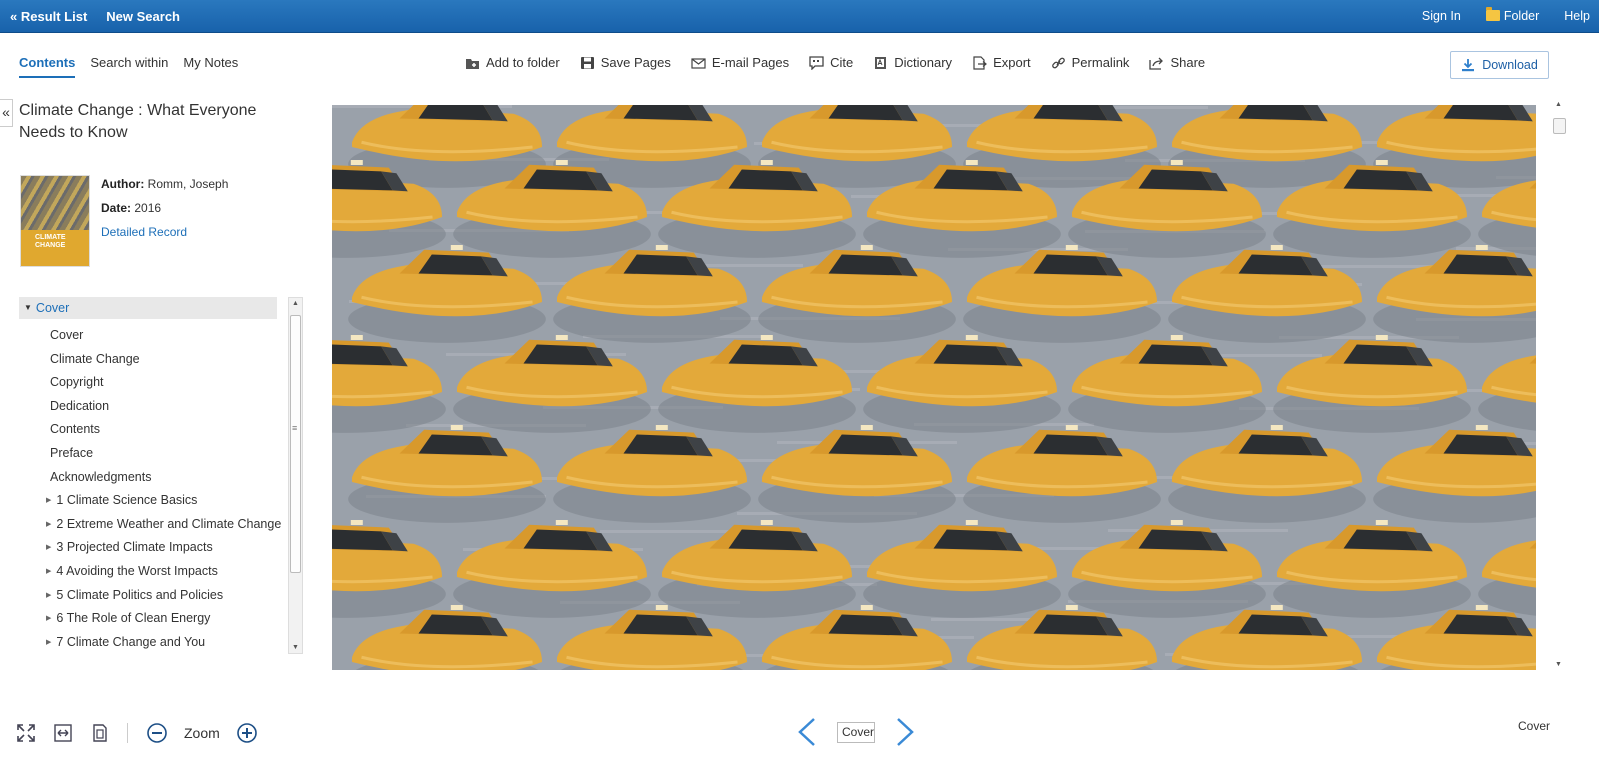 The image size is (1599, 764). What do you see at coordinates (151, 430) in the screenshot?
I see `toc-item: Contents` at bounding box center [151, 430].